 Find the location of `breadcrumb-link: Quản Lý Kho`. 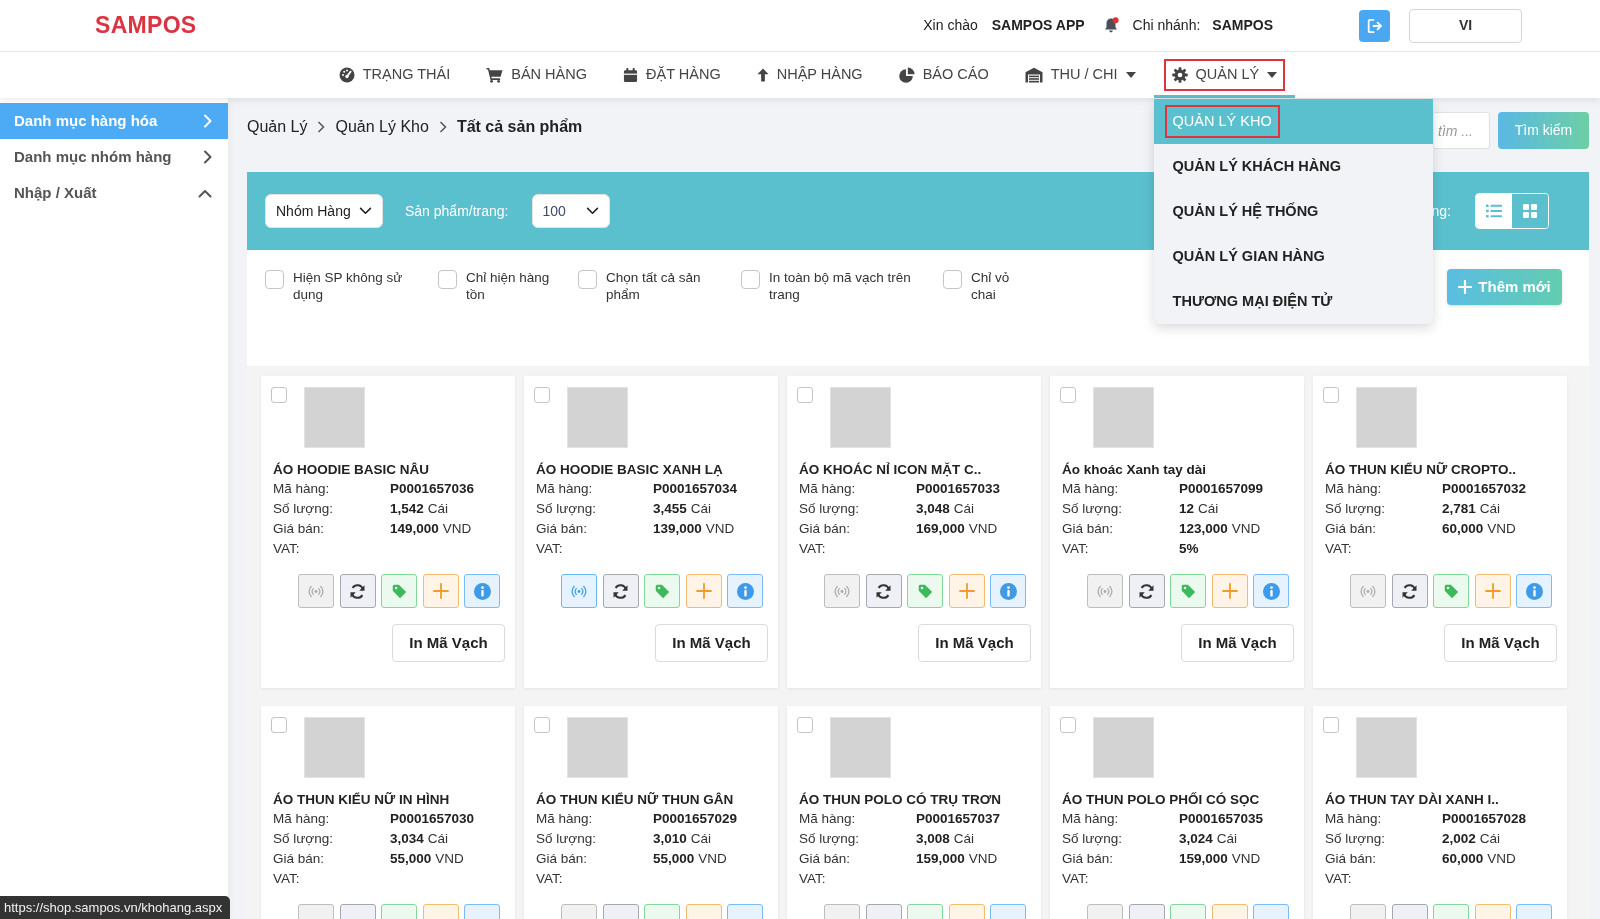

breadcrumb-link: Quản Lý Kho is located at coordinates (382, 126).